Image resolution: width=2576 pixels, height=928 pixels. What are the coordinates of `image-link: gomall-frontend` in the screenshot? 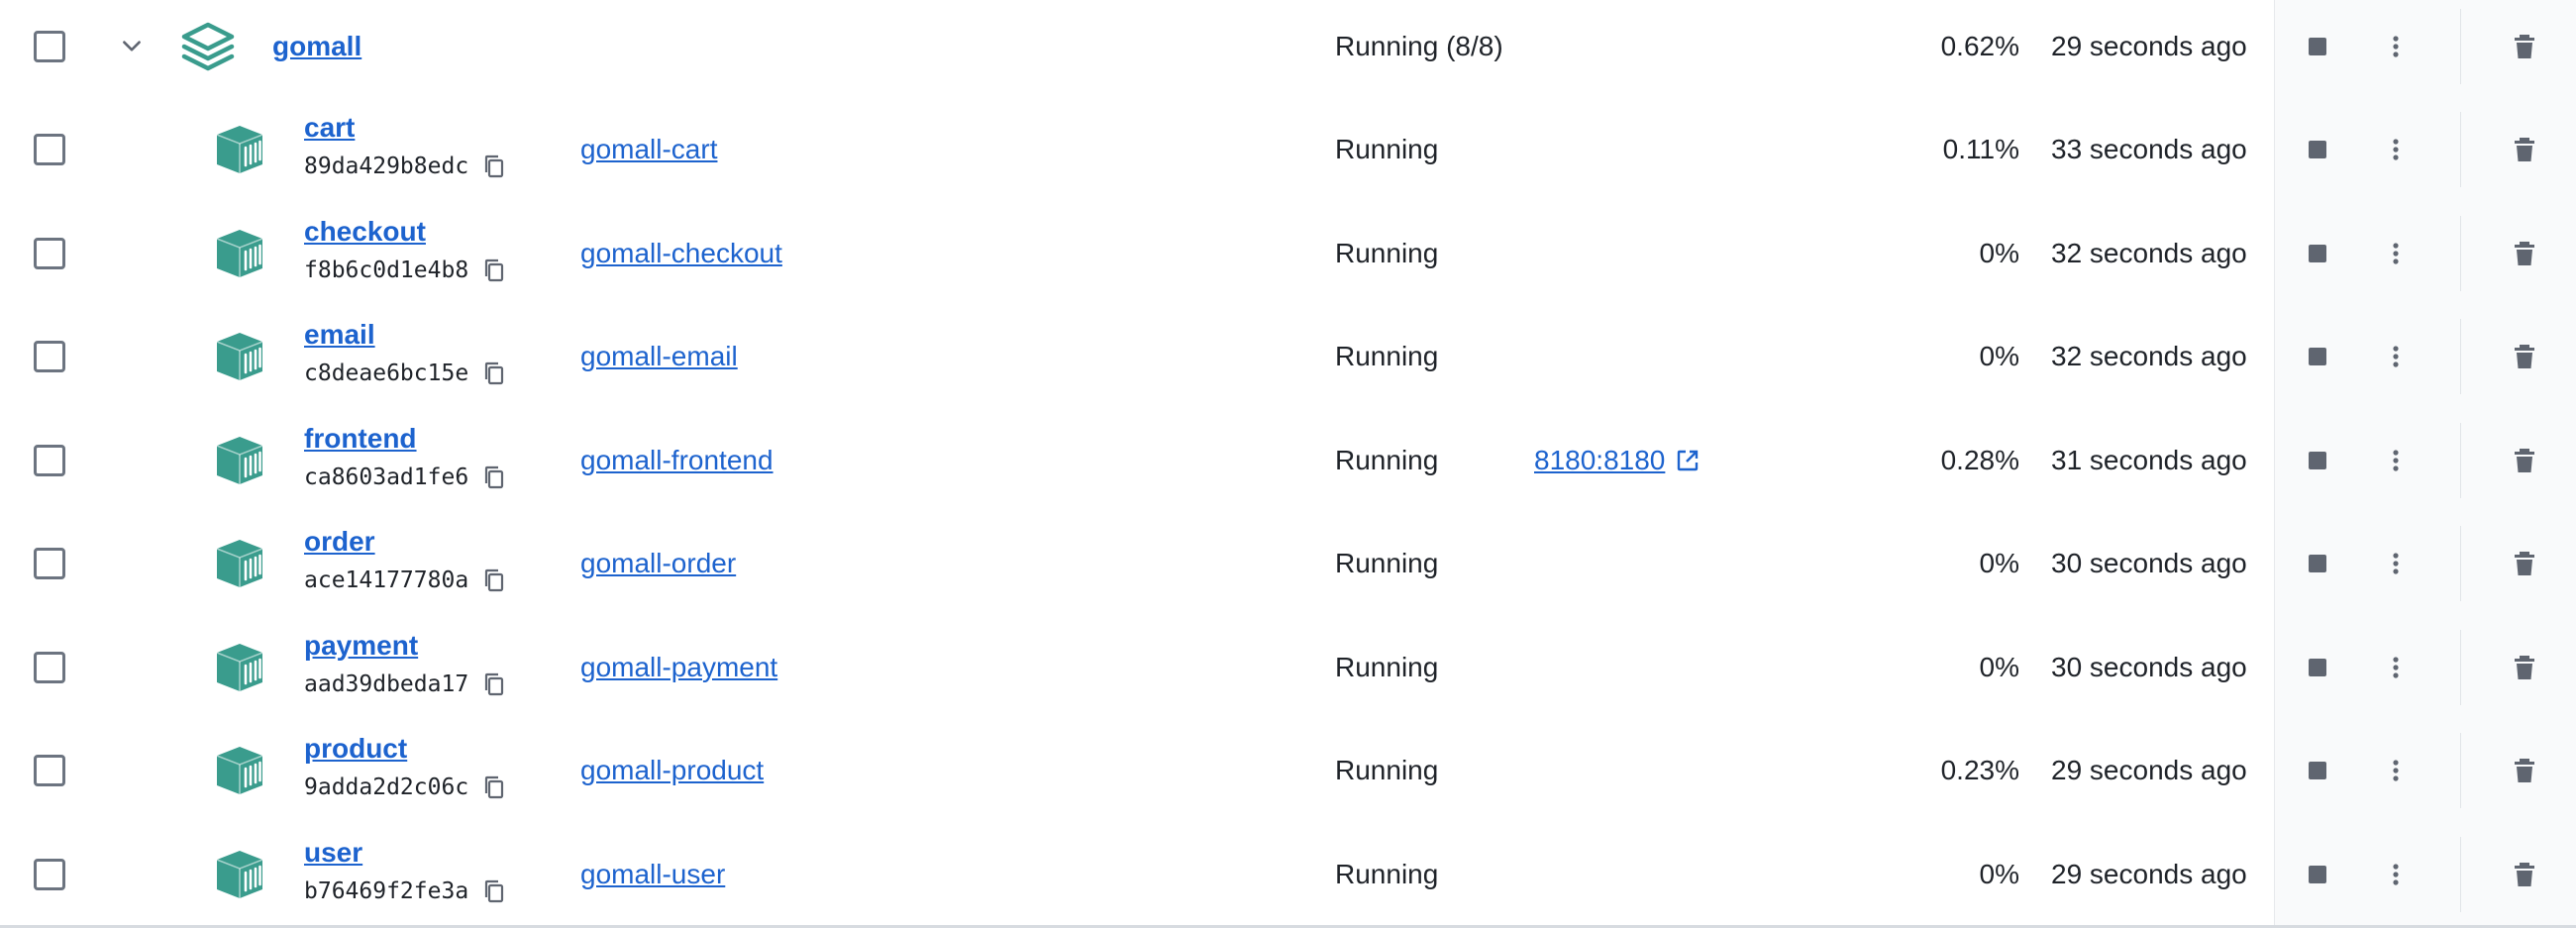 It's located at (676, 460).